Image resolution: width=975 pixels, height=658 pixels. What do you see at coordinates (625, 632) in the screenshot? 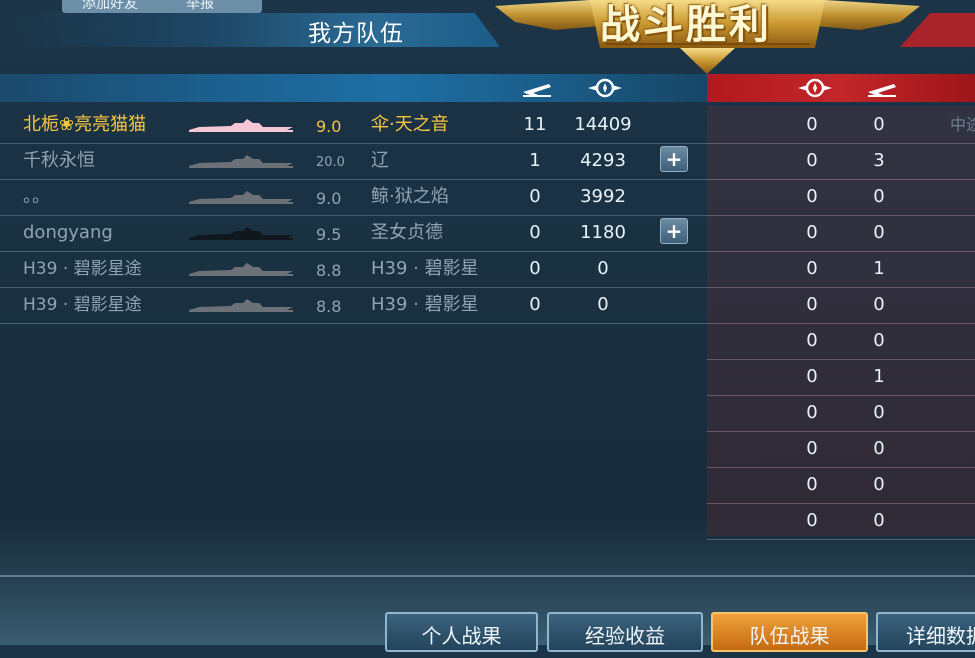
I see `tab-exp-earnings: 经验收益` at bounding box center [625, 632].